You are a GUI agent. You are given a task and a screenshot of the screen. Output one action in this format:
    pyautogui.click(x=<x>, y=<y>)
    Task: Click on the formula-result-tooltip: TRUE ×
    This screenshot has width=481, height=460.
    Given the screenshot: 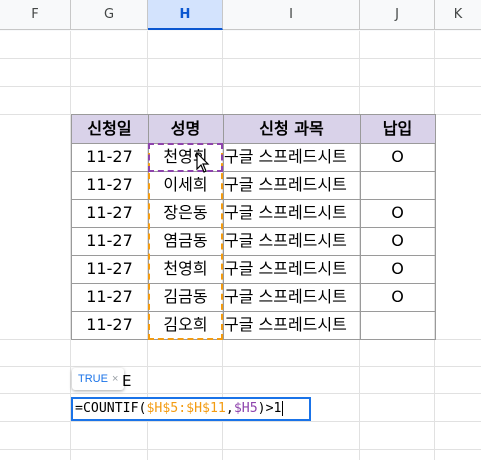 What is the action you would take?
    pyautogui.click(x=98, y=379)
    